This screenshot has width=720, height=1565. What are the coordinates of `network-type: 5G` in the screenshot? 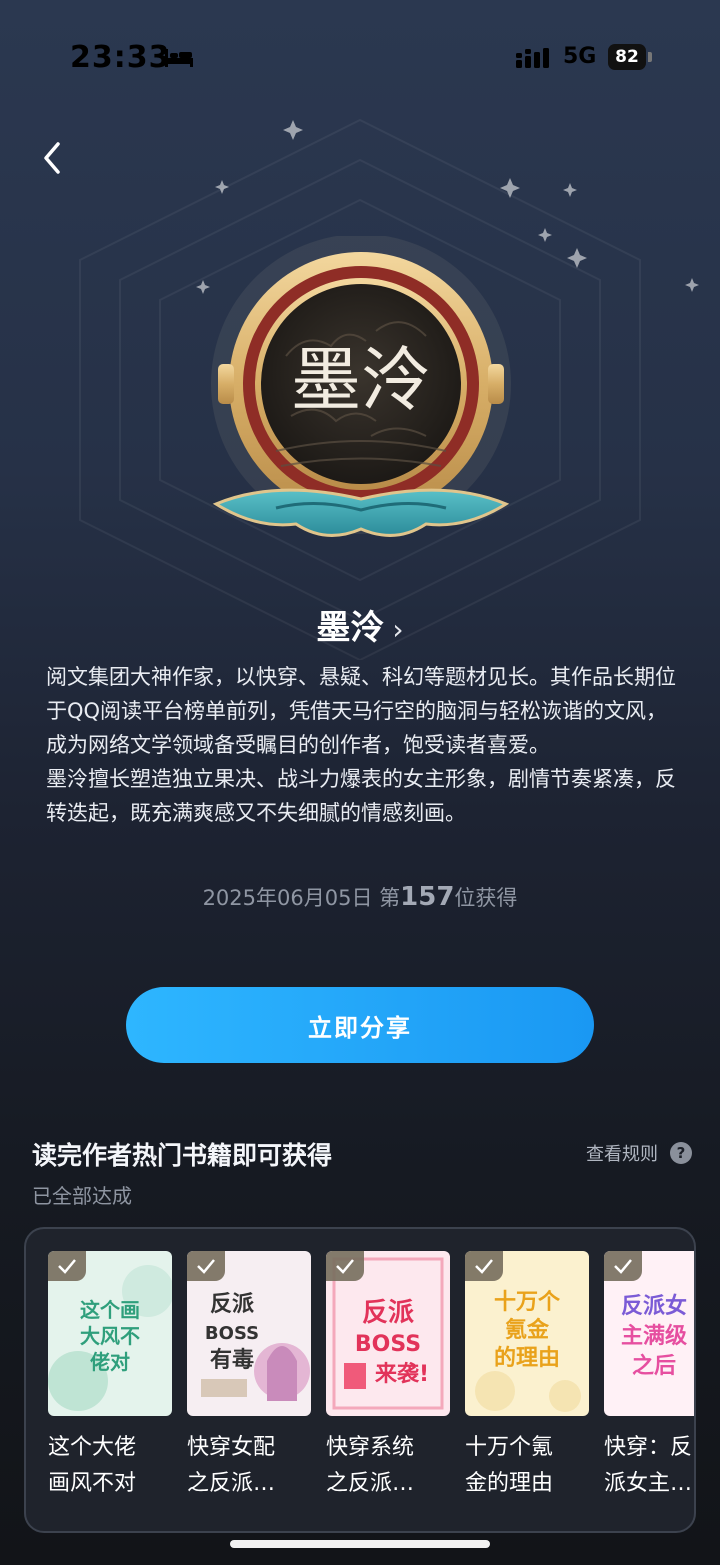 It's located at (580, 56).